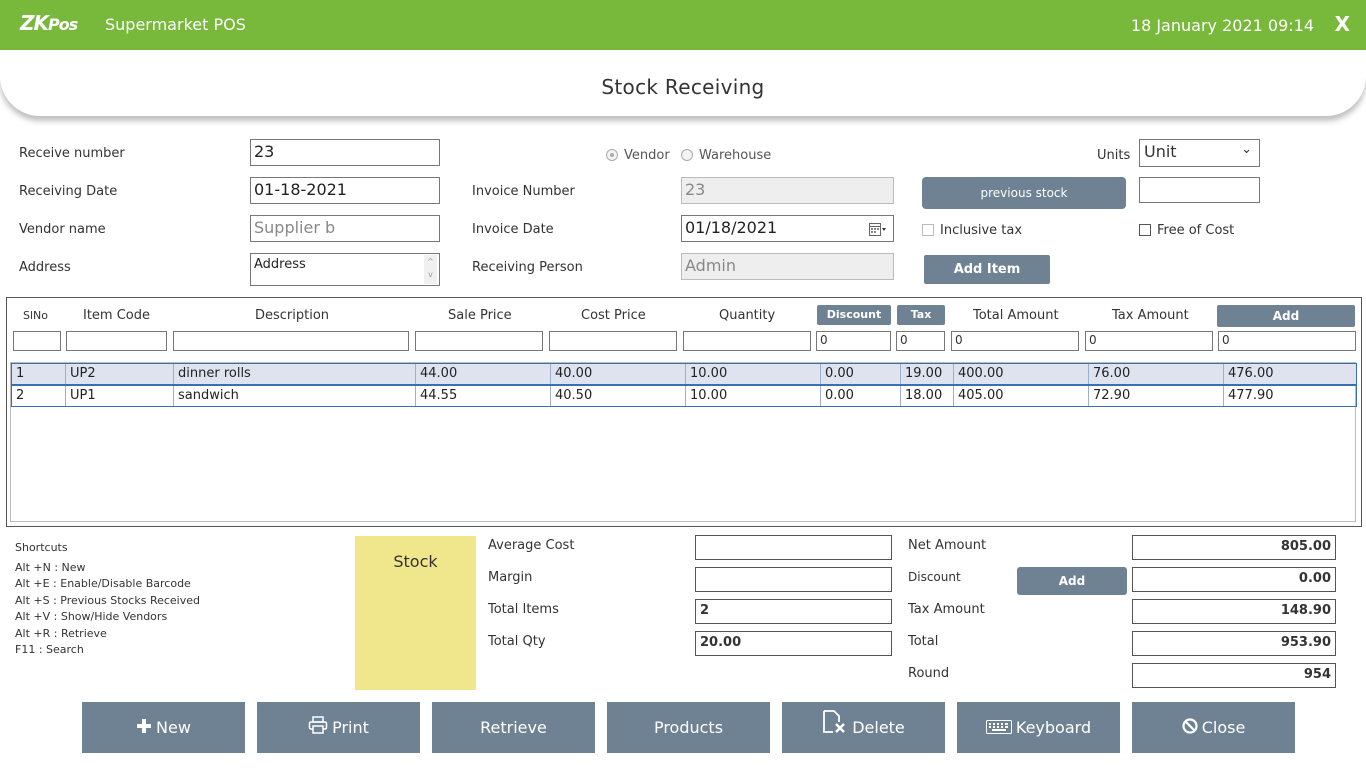 The width and height of the screenshot is (1366, 768). What do you see at coordinates (787, 228) in the screenshot?
I see `invoice-date-input: 01/18/2021` at bounding box center [787, 228].